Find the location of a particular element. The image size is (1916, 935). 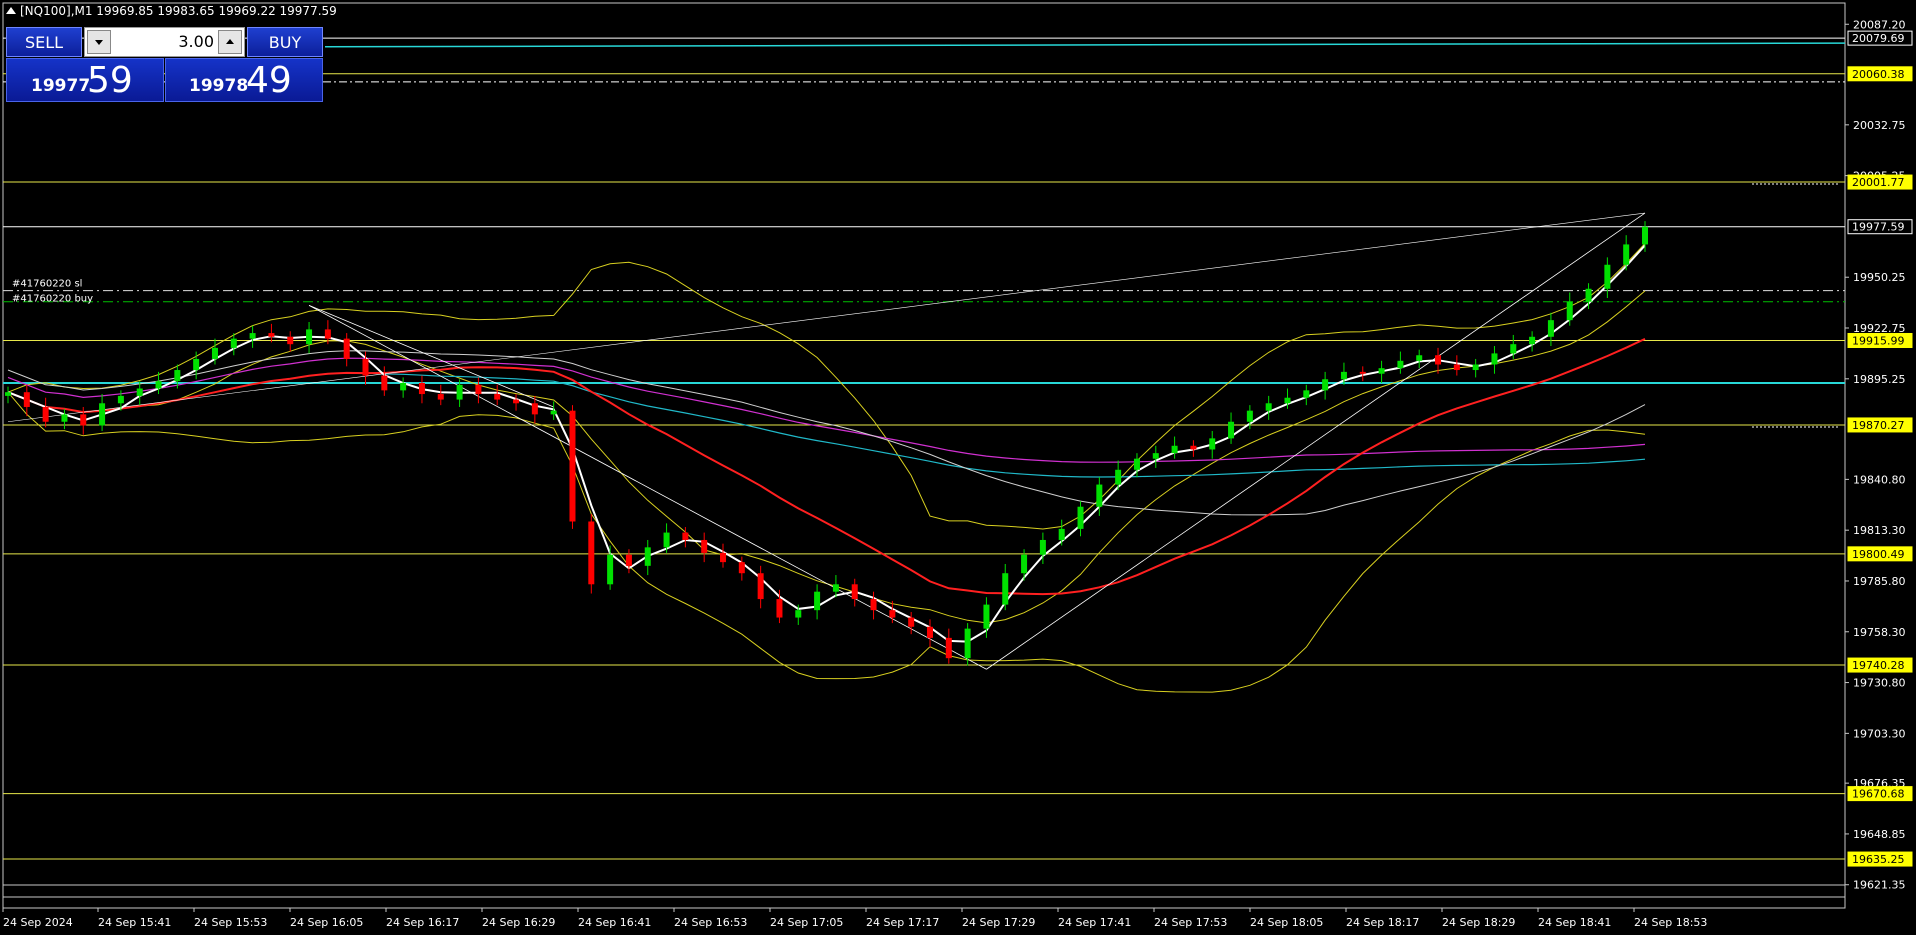

x-tick-label: 24 Sep 2024 is located at coordinates (38, 922).